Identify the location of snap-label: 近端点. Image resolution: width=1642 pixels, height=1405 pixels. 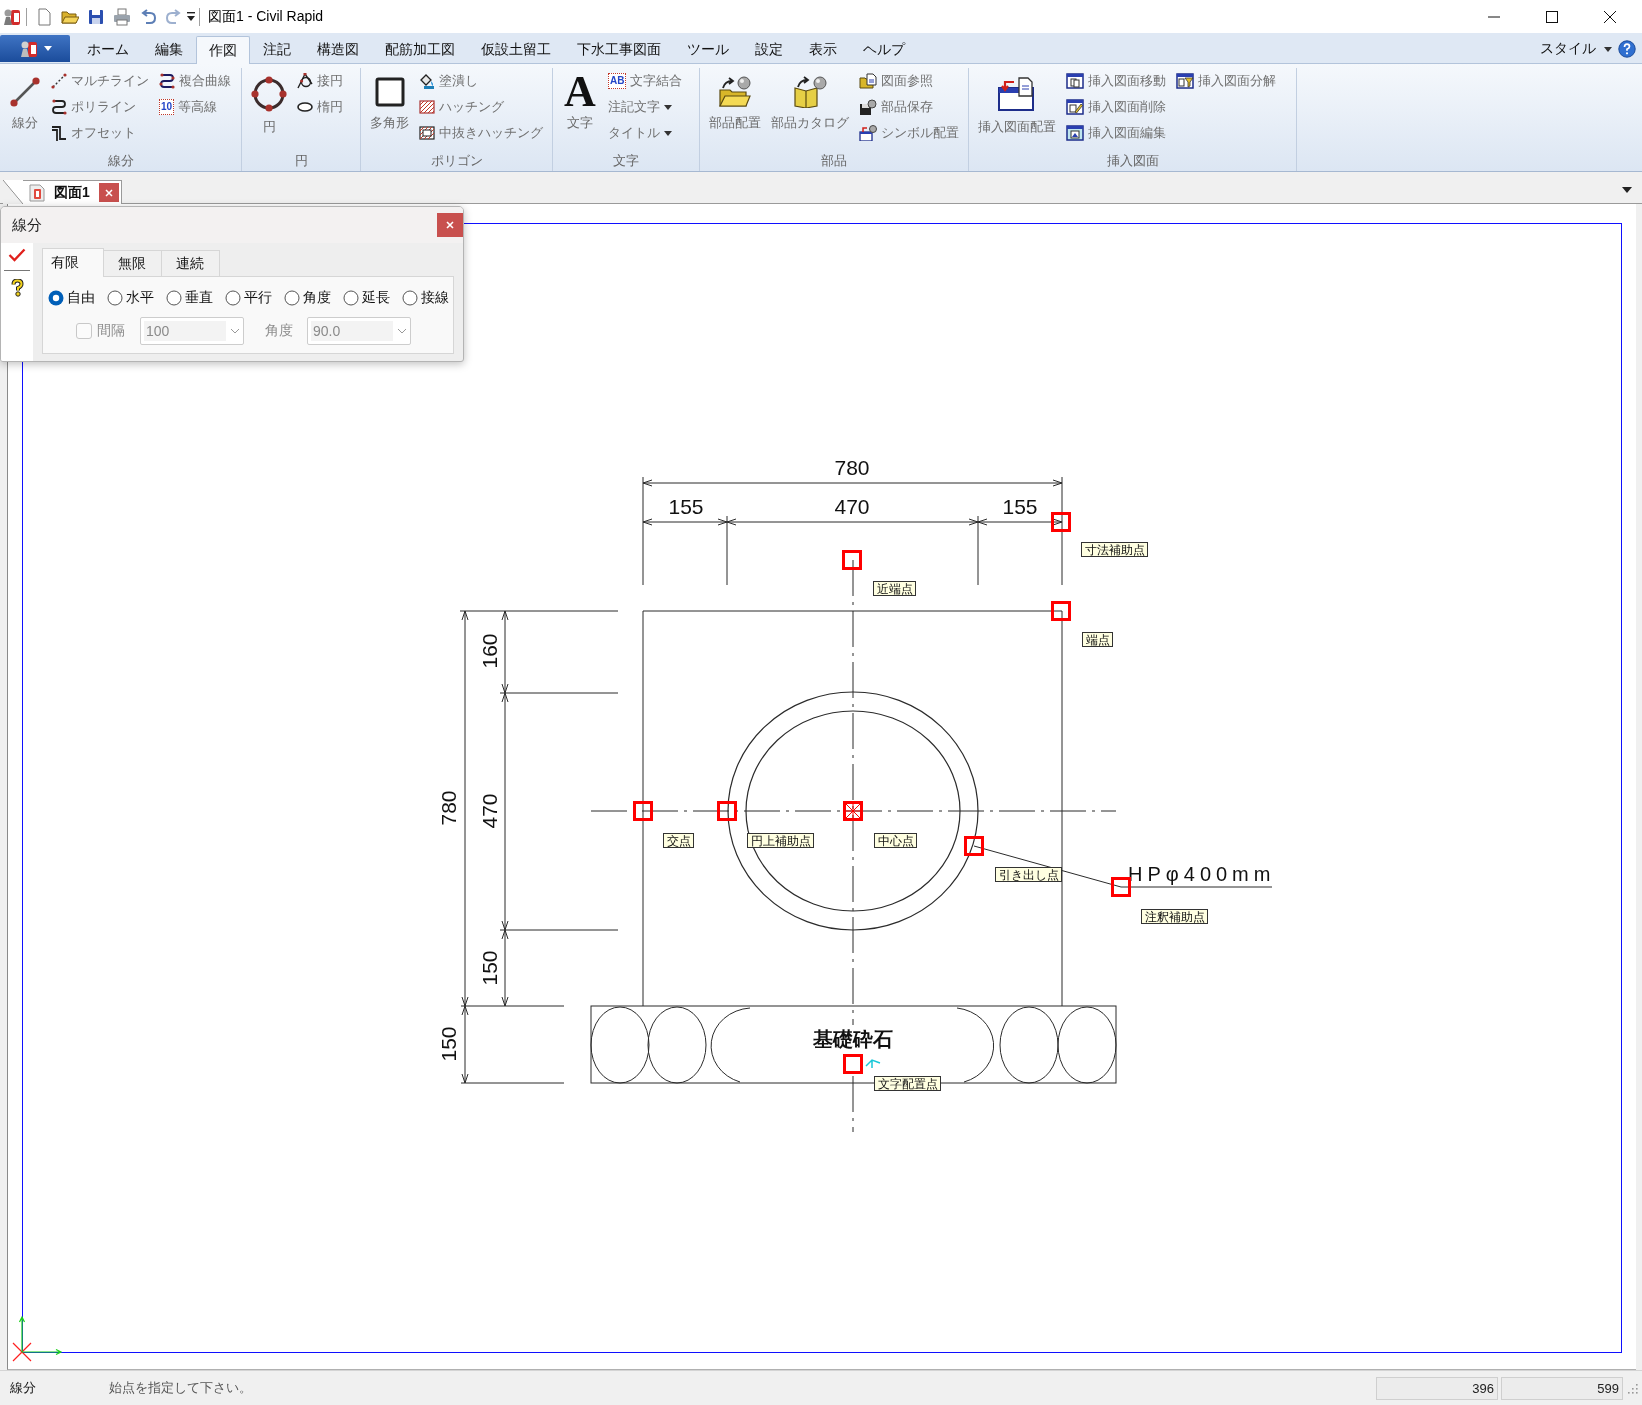
(894, 588).